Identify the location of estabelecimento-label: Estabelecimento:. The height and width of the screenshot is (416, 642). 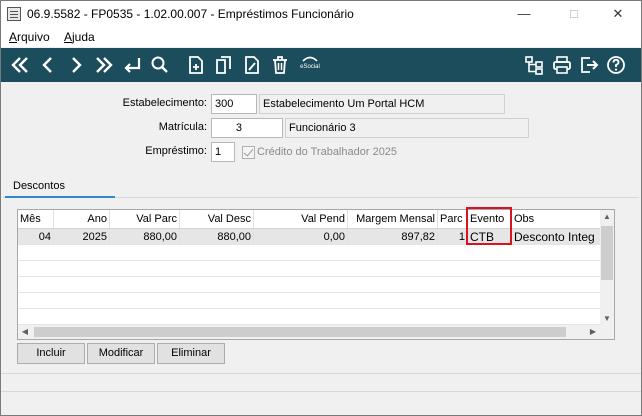
(164, 103).